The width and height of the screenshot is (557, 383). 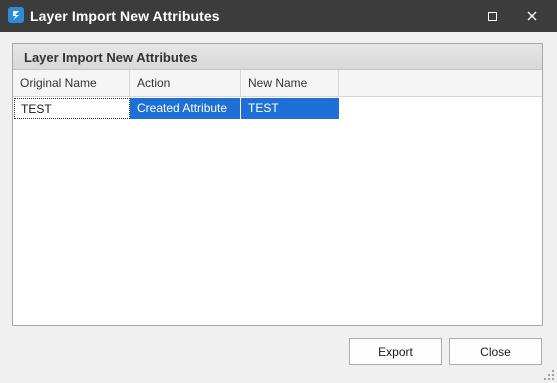 What do you see at coordinates (16, 15) in the screenshot?
I see `app-logo-icon` at bounding box center [16, 15].